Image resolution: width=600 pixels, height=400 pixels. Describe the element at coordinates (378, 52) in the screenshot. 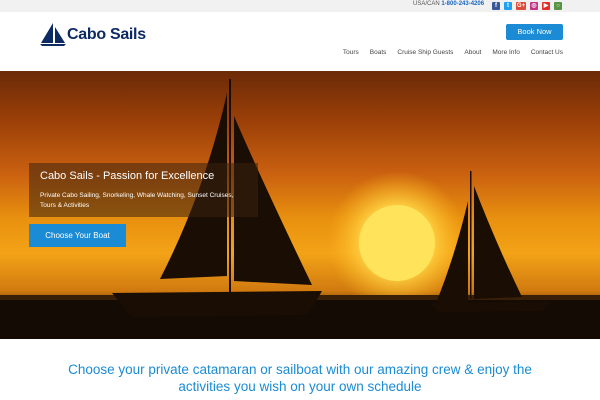

I see `nav-item-boats: Boats` at that location.